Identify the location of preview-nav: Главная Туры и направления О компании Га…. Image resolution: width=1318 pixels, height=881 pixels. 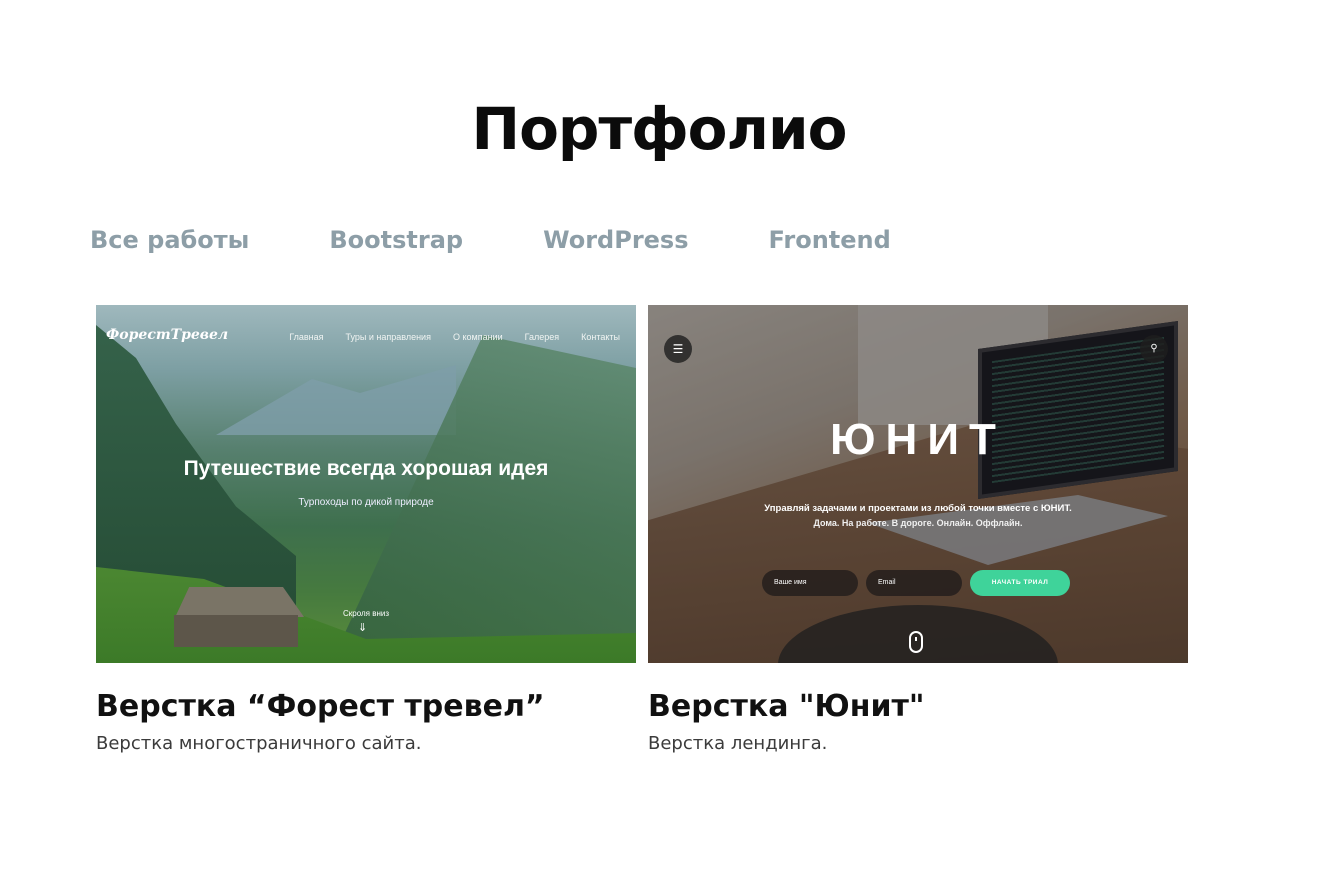
(454, 337).